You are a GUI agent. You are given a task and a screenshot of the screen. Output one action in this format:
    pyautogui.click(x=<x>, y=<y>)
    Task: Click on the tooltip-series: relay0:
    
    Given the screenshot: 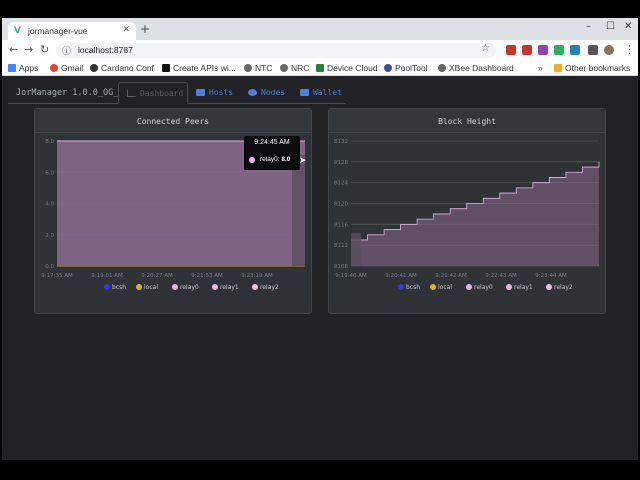 What is the action you would take?
    pyautogui.click(x=270, y=159)
    